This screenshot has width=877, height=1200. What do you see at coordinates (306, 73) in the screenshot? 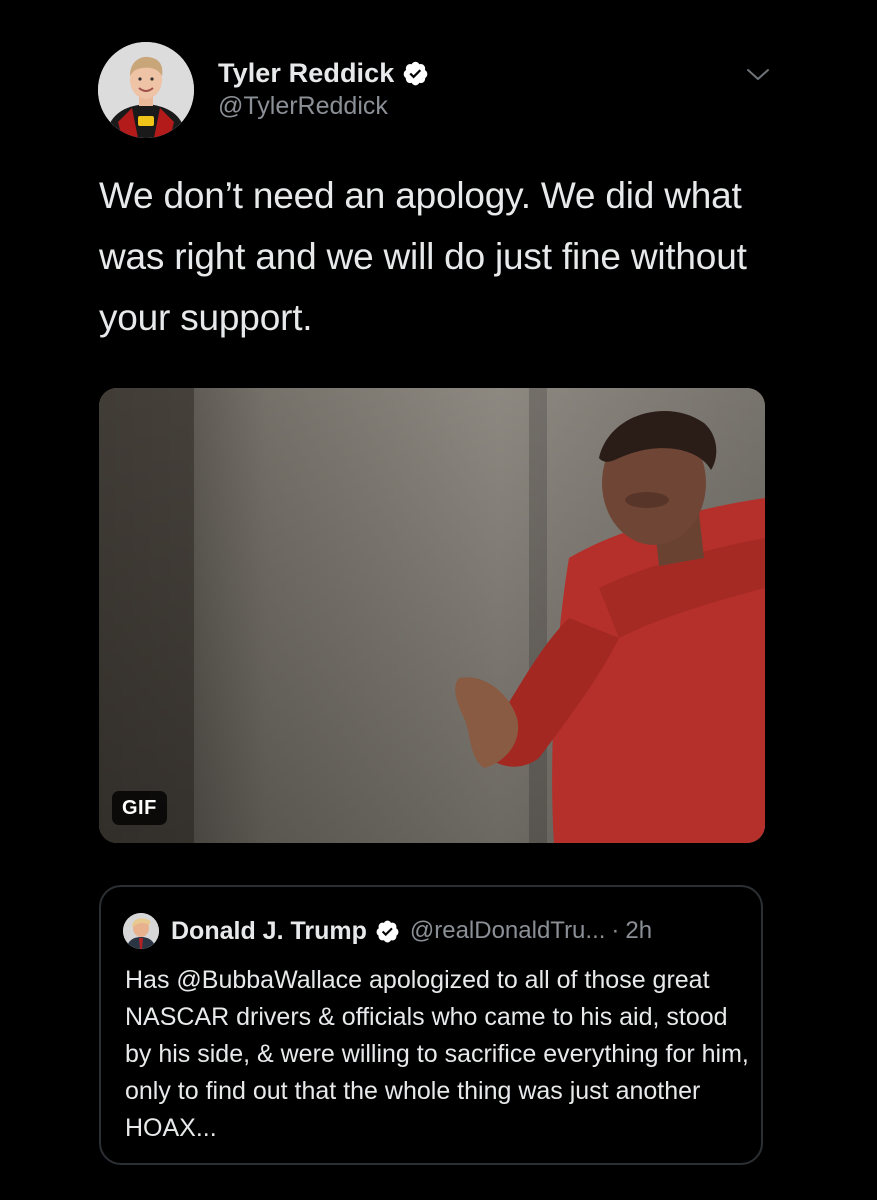
I see `author-display-name: Tyler Reddick` at bounding box center [306, 73].